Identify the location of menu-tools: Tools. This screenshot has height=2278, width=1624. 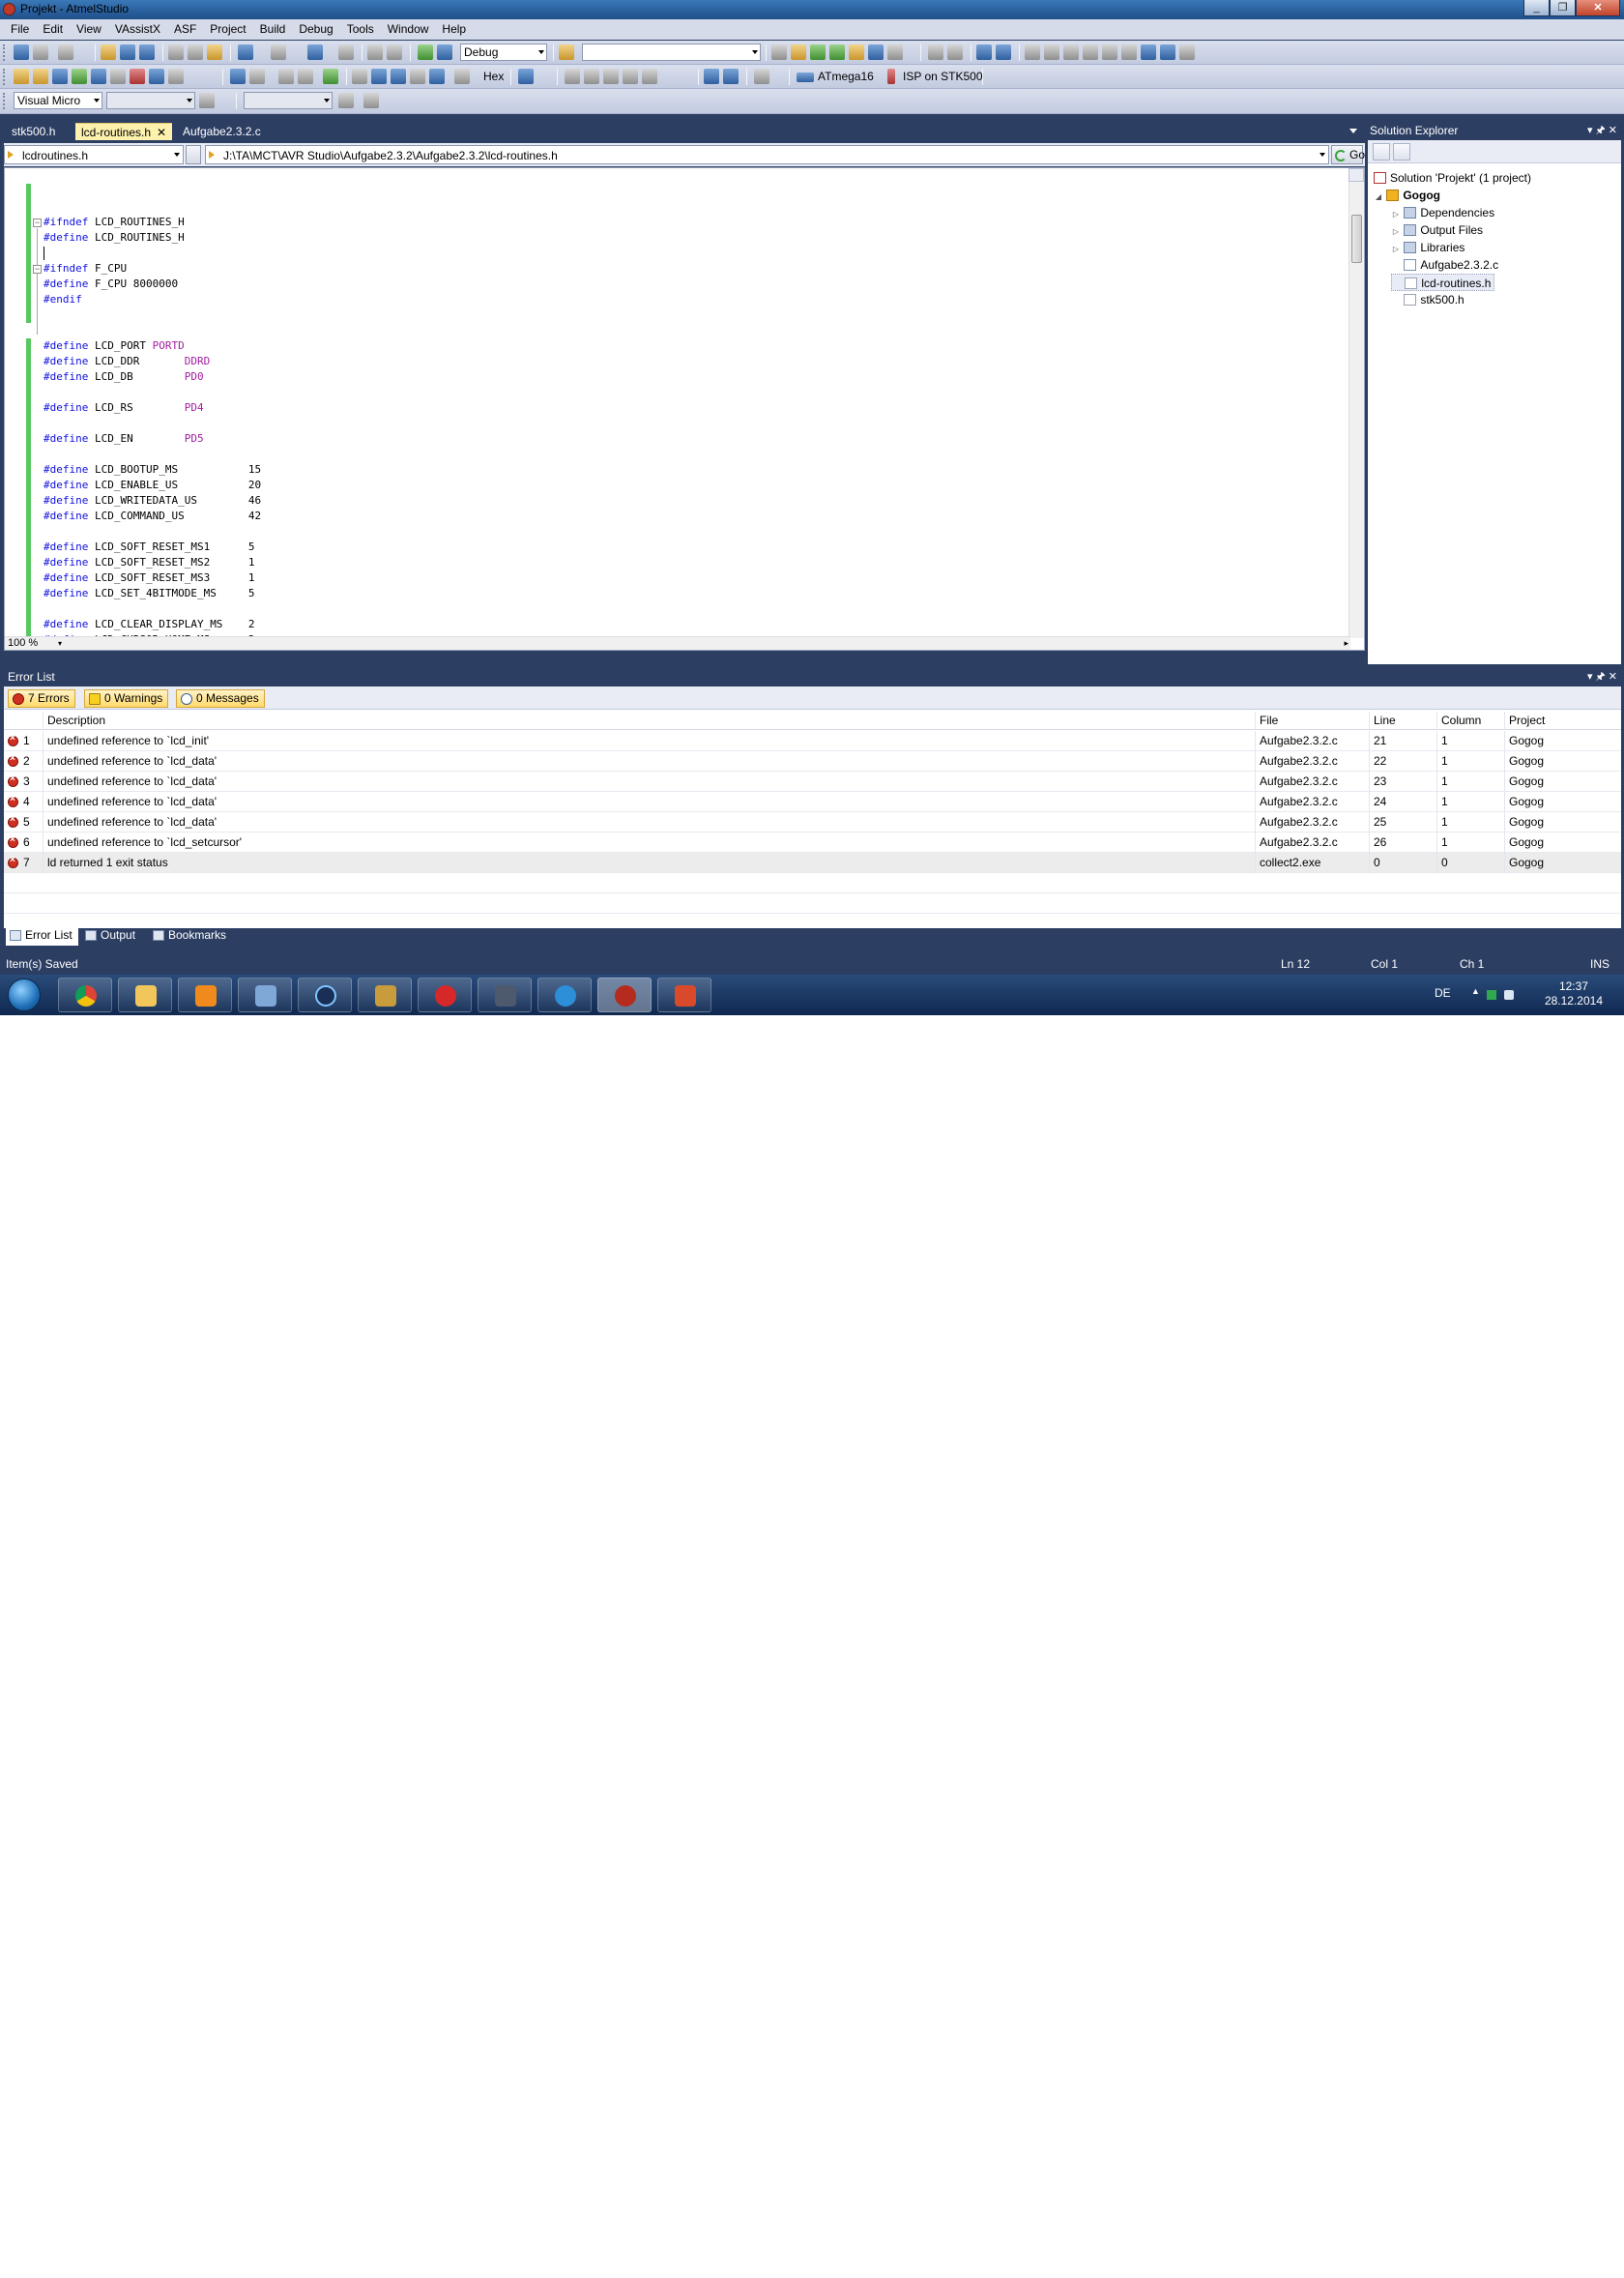
(361, 29).